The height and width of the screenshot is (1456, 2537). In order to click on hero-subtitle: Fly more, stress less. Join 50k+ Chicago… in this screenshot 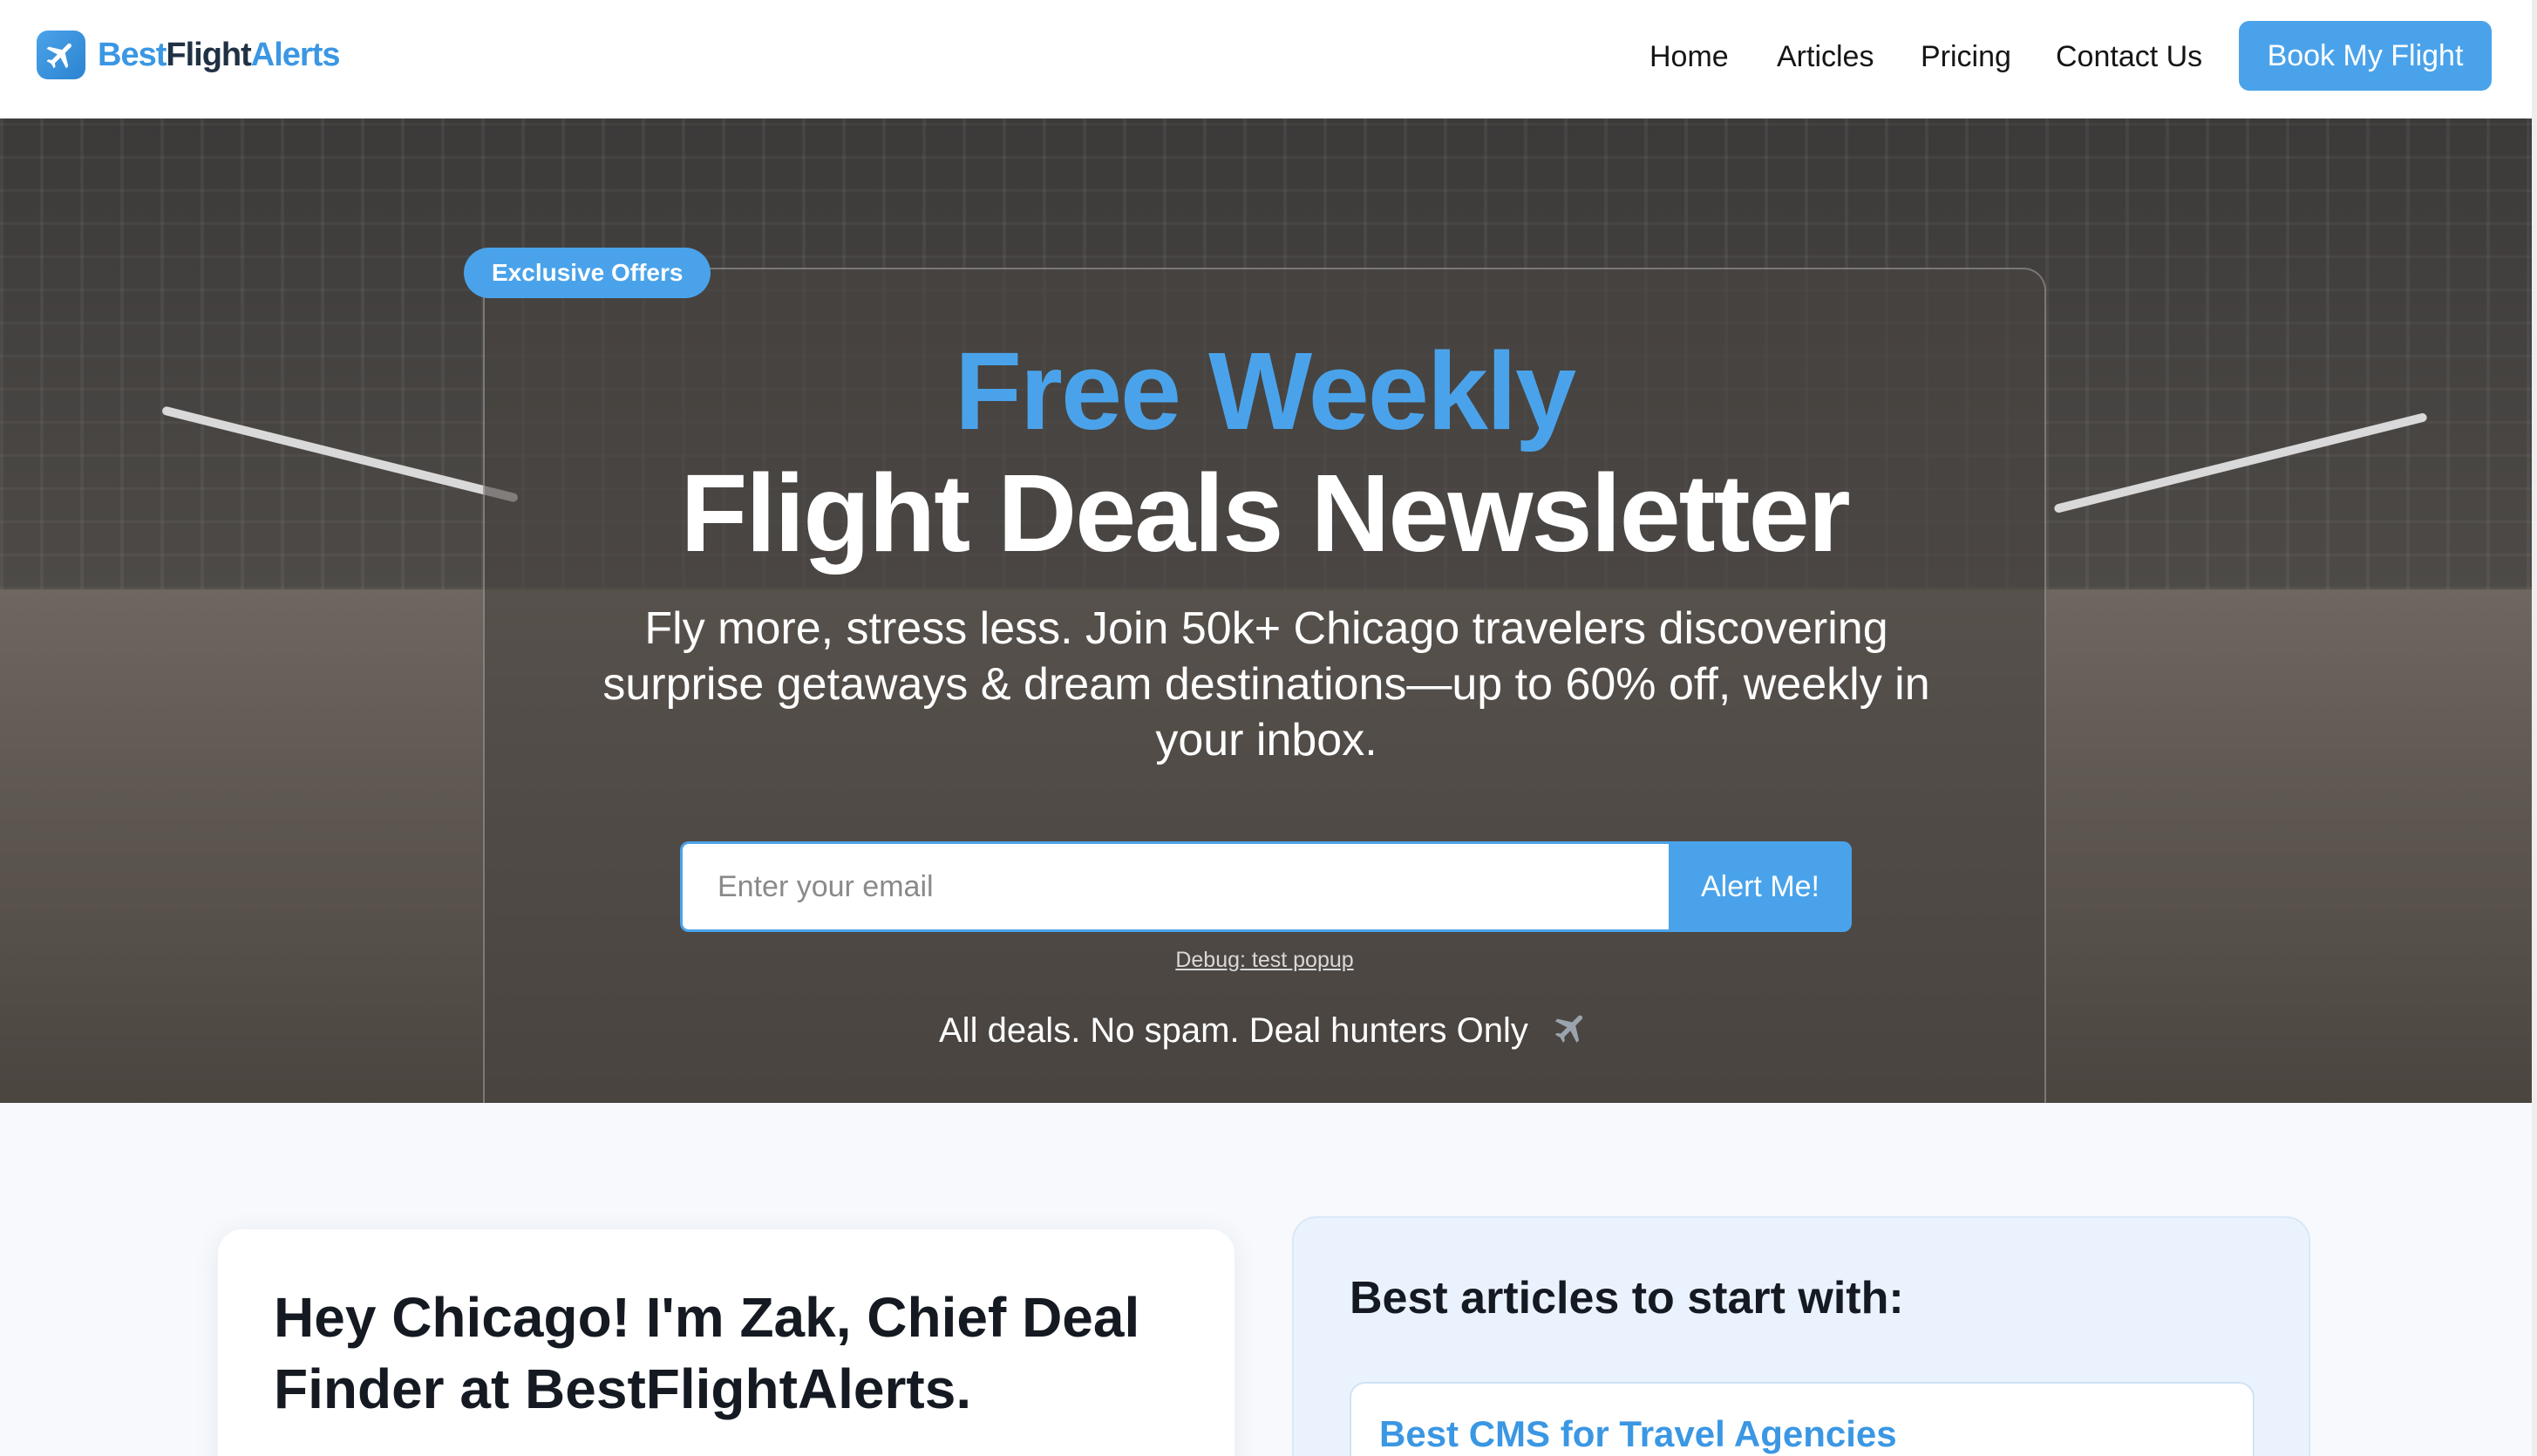, I will do `click(1266, 684)`.